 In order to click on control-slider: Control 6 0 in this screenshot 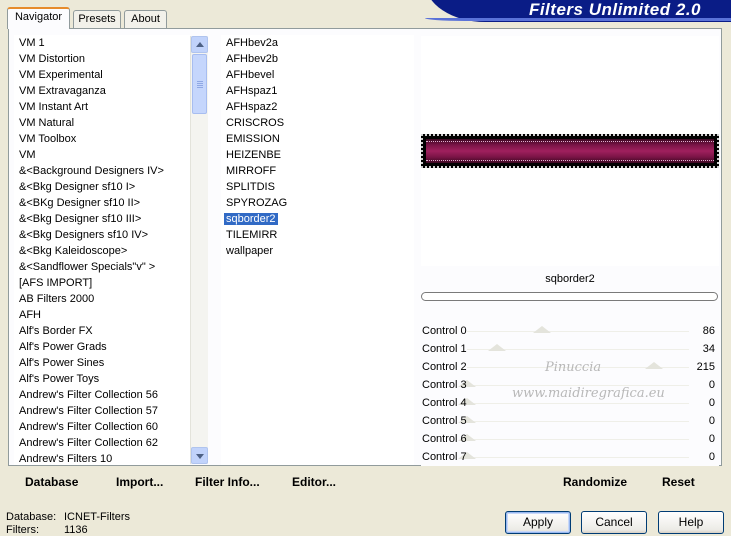, I will do `click(570, 439)`.